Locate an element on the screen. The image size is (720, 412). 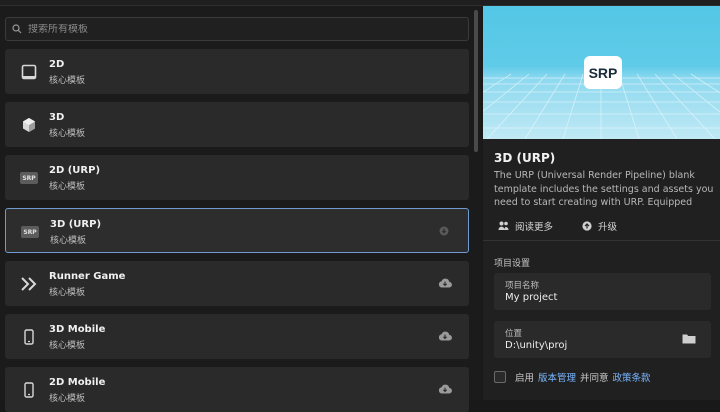
download-icon is located at coordinates (444, 231).